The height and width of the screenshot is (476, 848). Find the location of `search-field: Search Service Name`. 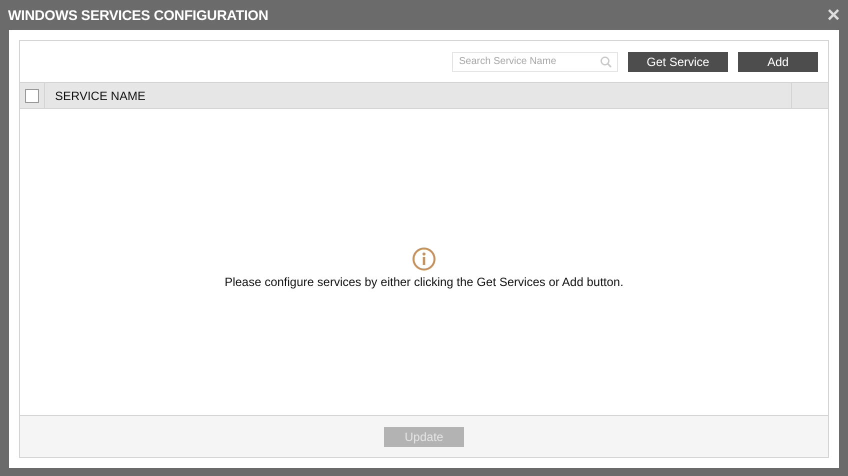

search-field: Search Service Name is located at coordinates (535, 62).